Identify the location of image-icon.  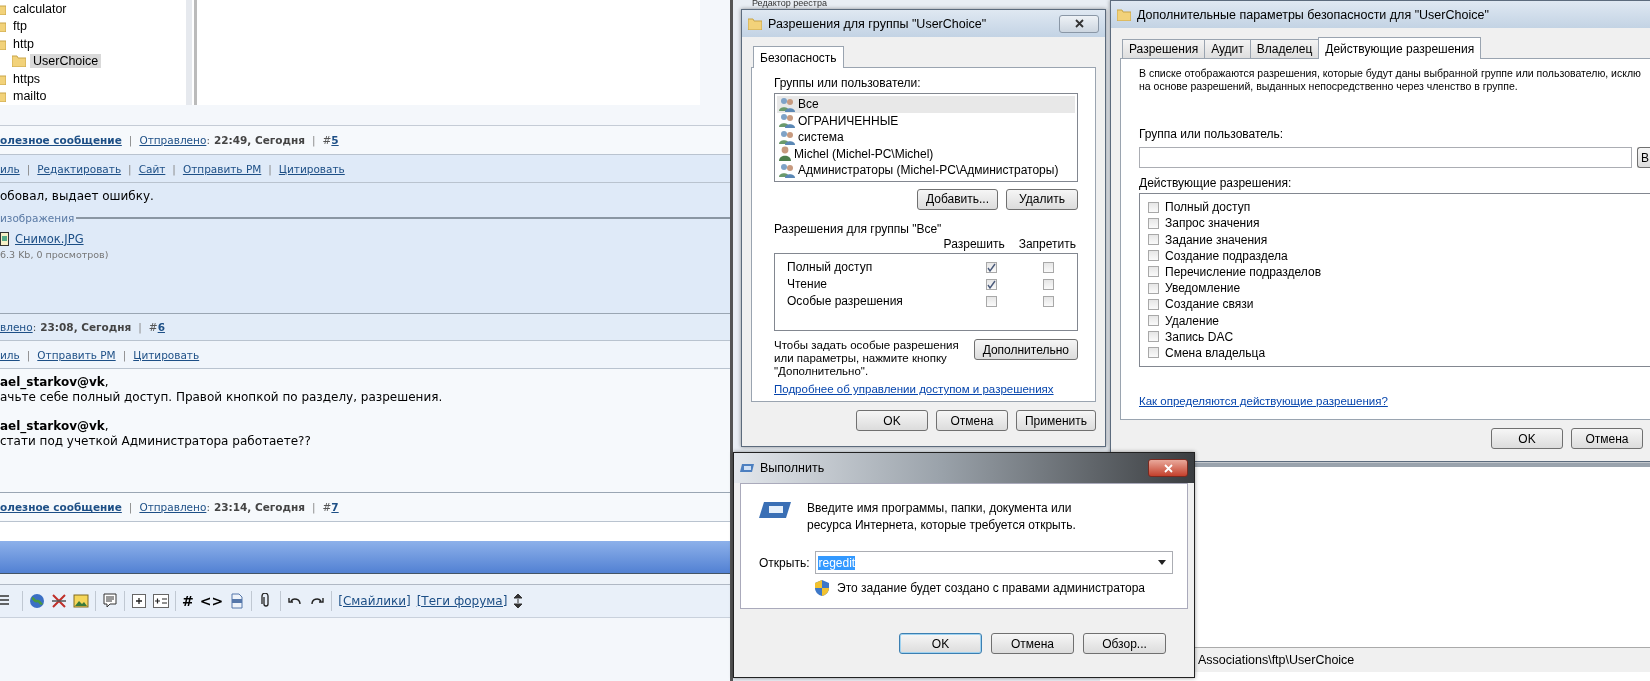
(81, 601).